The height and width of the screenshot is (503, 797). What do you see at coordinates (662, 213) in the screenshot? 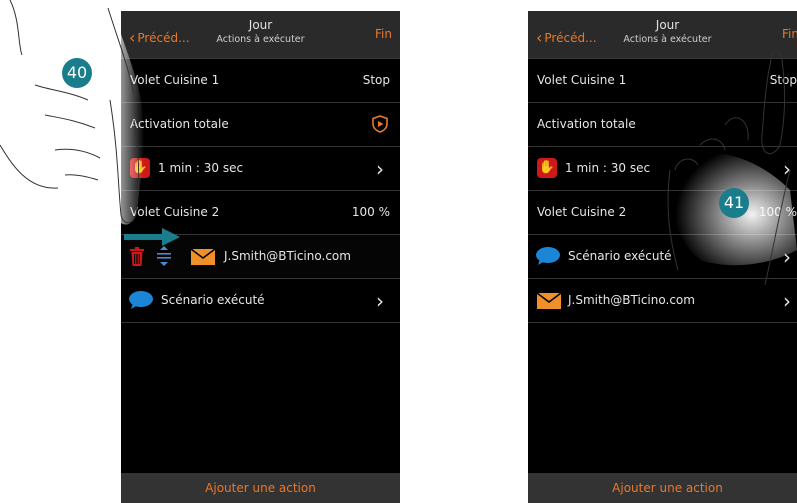
I see `action-row-volet-2: Volet Cuisine 2 100 %` at bounding box center [662, 213].